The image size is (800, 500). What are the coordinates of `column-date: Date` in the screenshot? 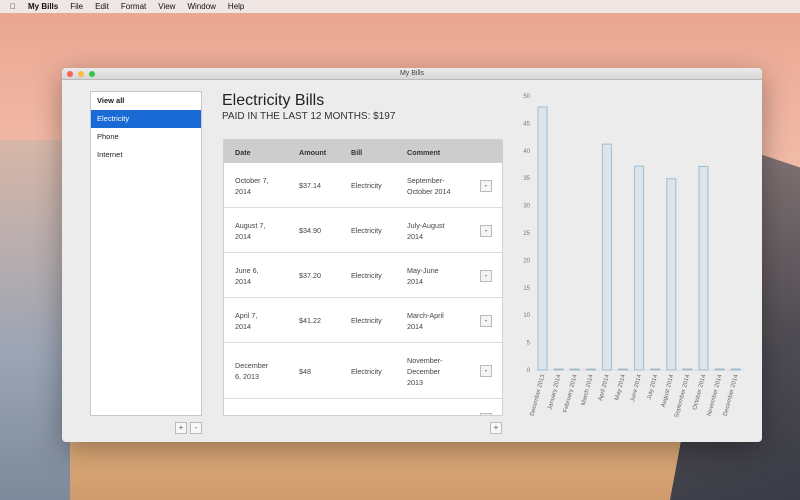 It's located at (243, 152).